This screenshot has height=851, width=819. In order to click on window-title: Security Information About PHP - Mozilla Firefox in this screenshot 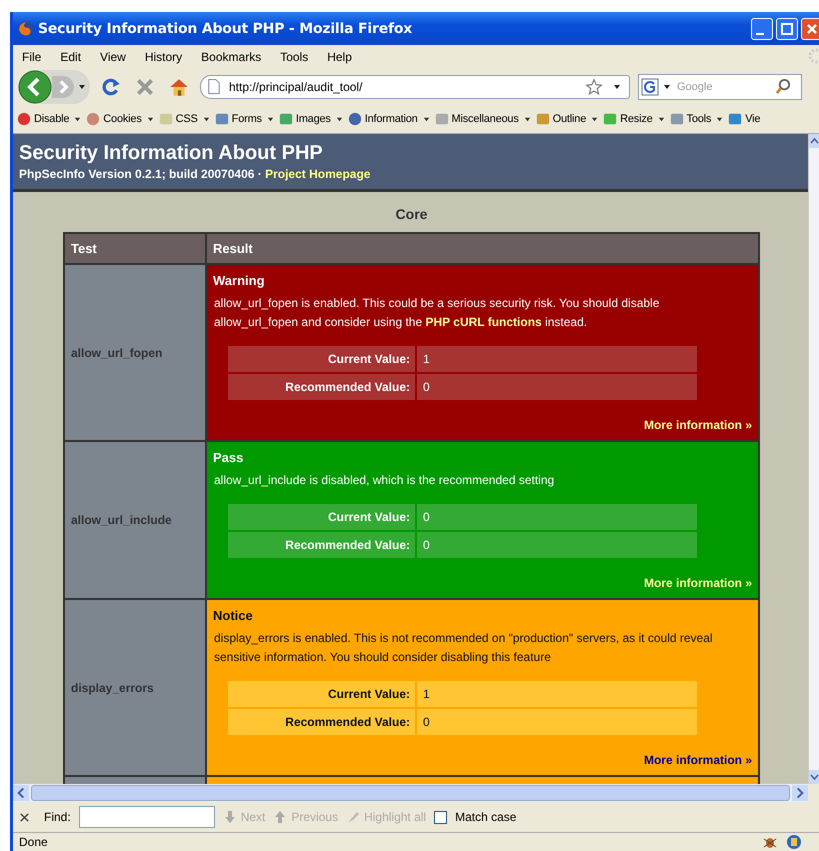, I will do `click(226, 28)`.